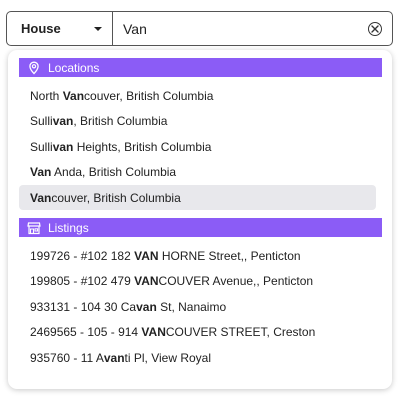 Image resolution: width=400 pixels, height=400 pixels. Describe the element at coordinates (191, 306) in the screenshot. I see `item-text: St, Nanaimo` at that location.